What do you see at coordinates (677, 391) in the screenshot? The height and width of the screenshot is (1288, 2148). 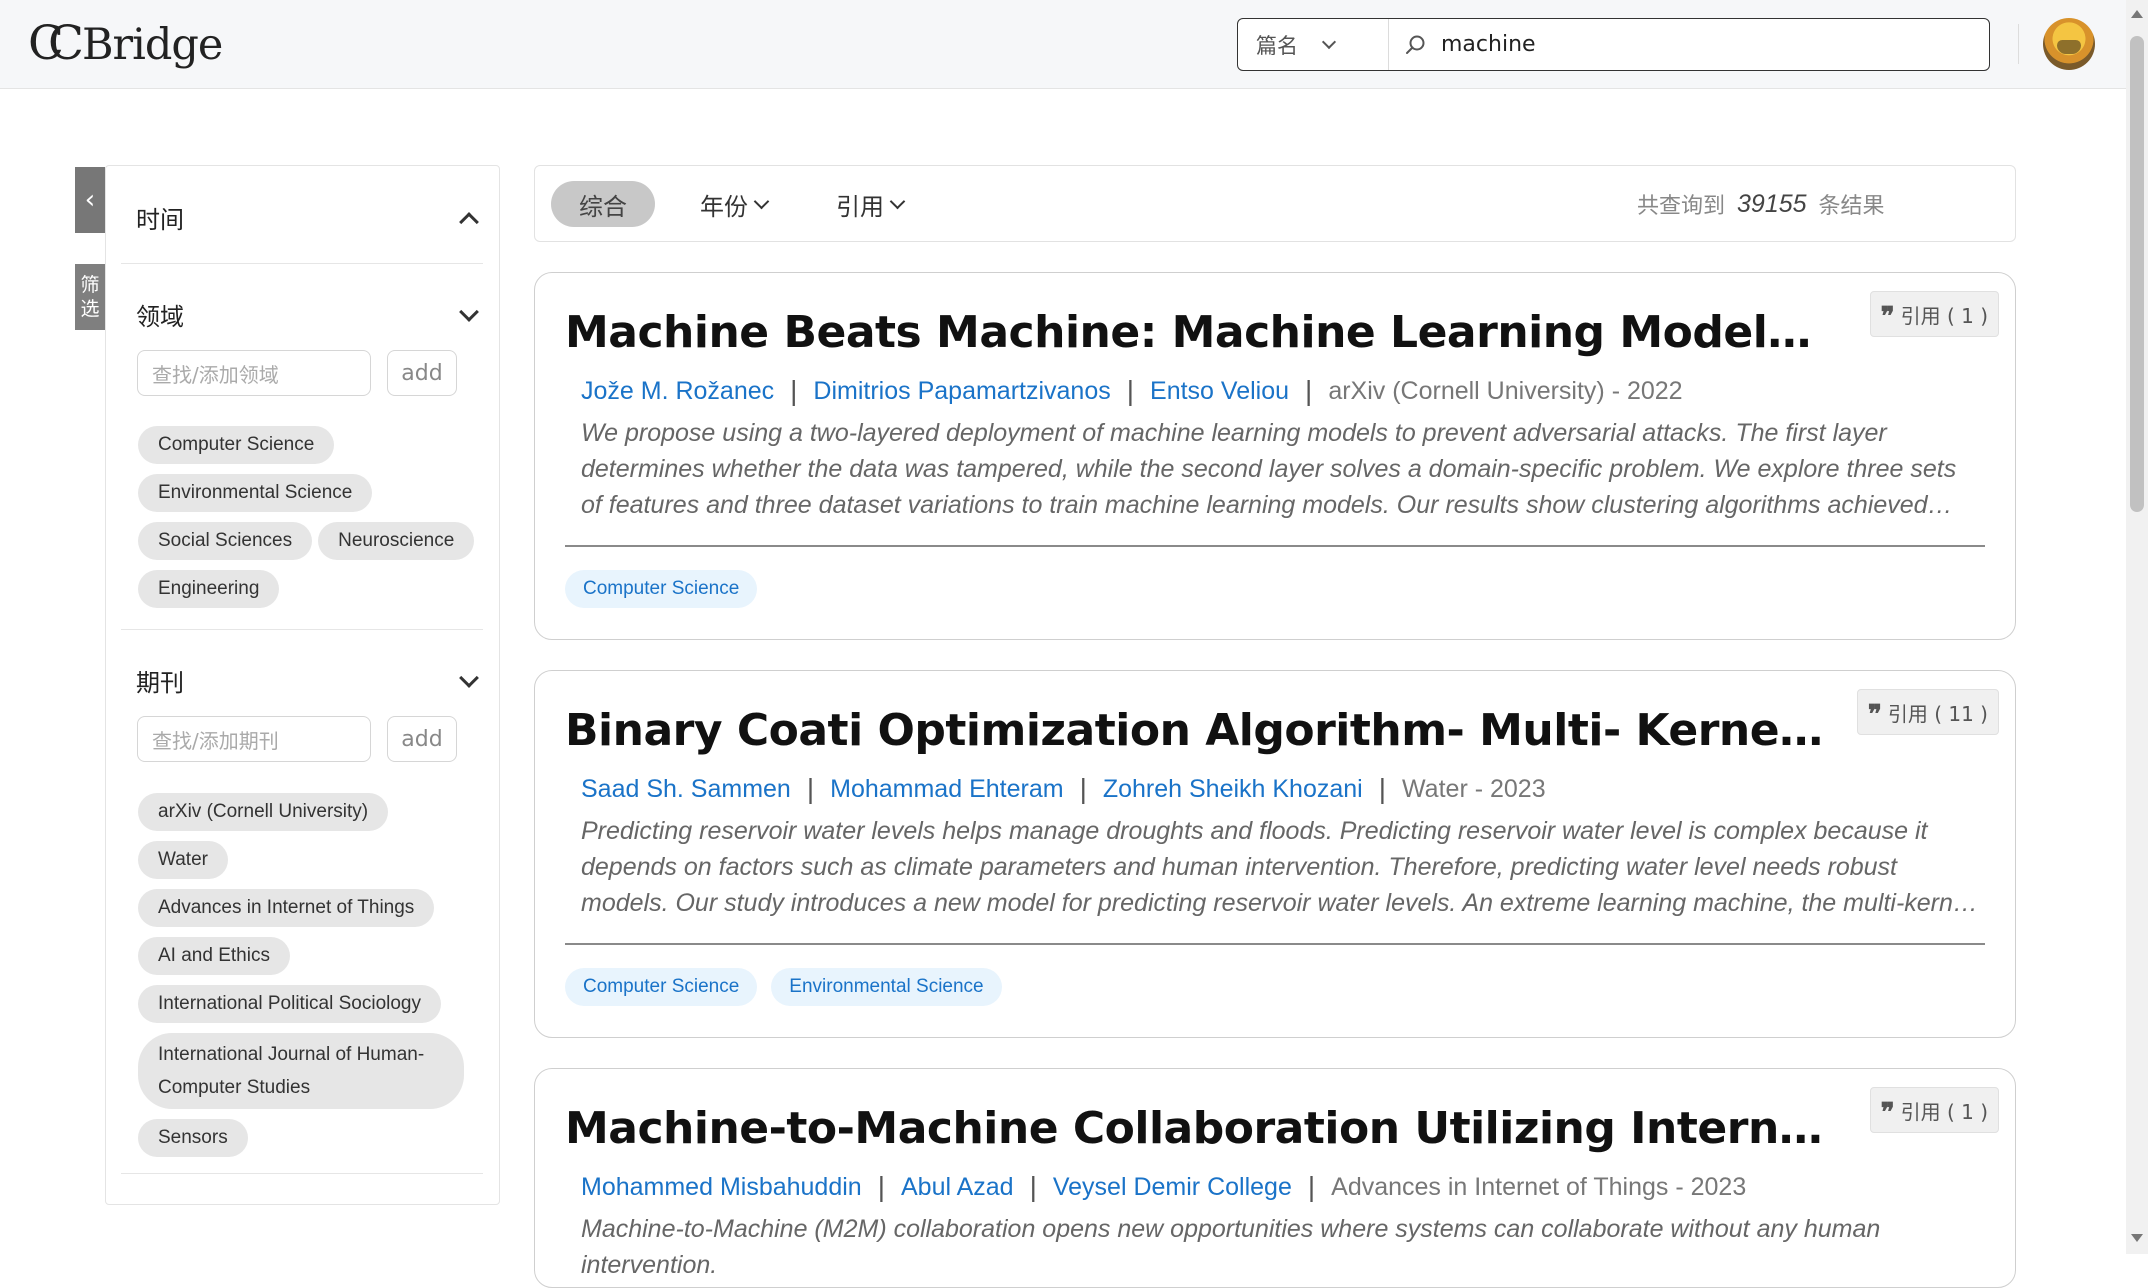 I see `author-link: Jože M. Rožanec` at bounding box center [677, 391].